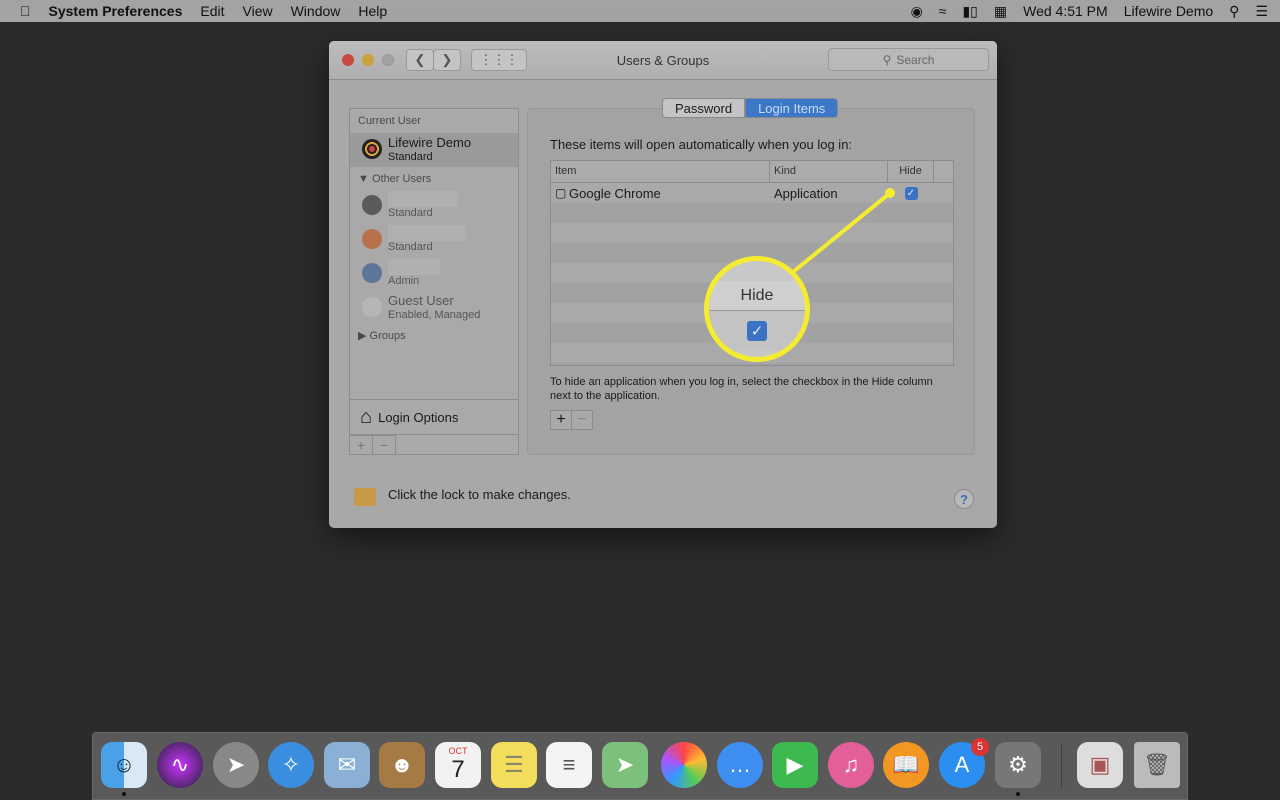 The height and width of the screenshot is (800, 1280). I want to click on calendar-month: OCT, so click(458, 751).